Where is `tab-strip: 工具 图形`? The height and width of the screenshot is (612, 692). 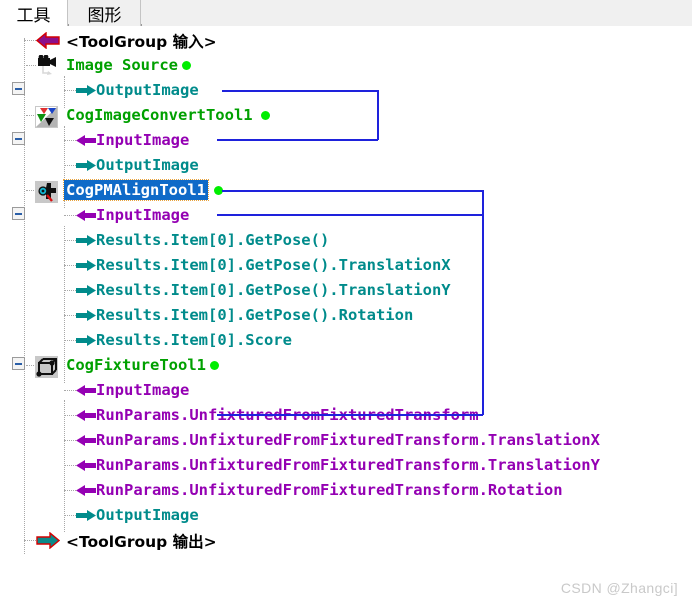 tab-strip: 工具 图形 is located at coordinates (346, 13).